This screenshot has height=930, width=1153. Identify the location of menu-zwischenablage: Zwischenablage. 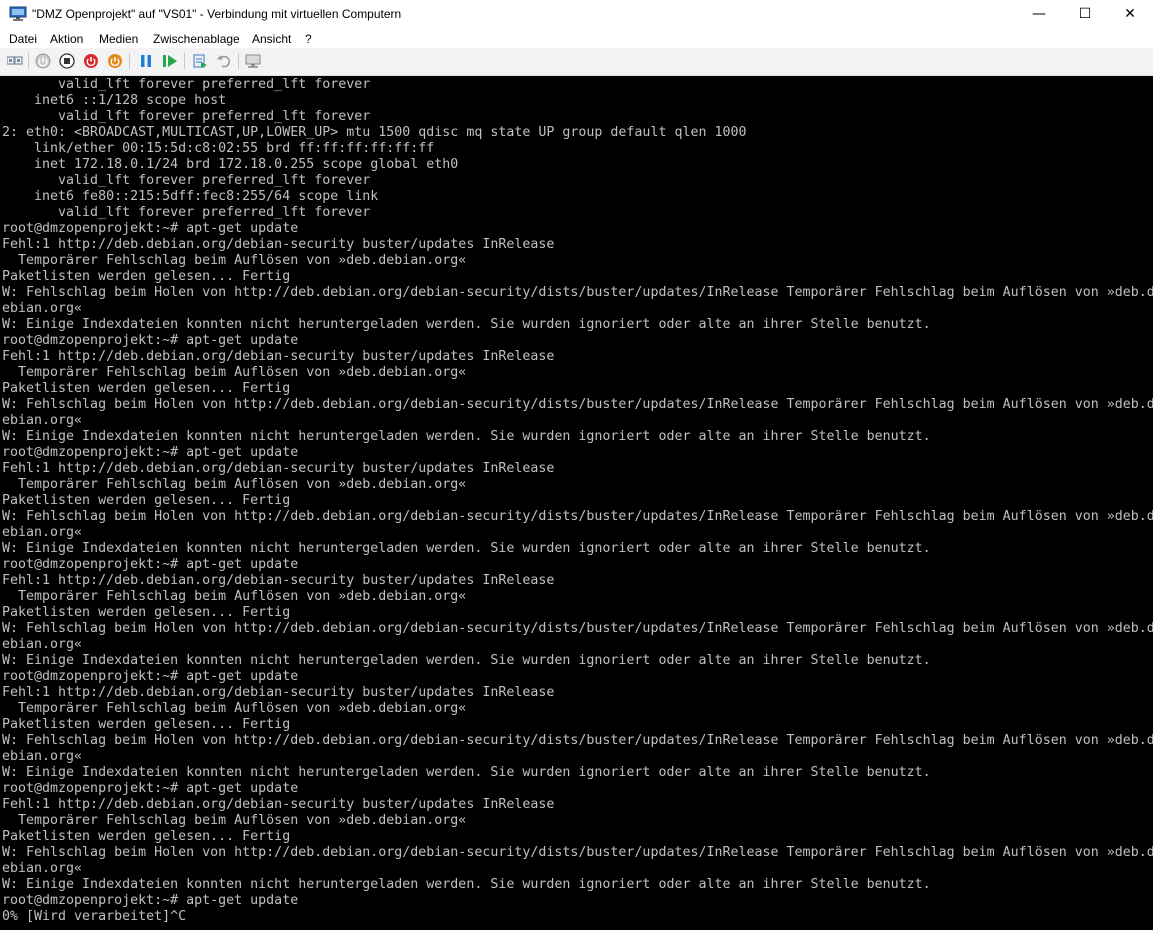
(196, 39).